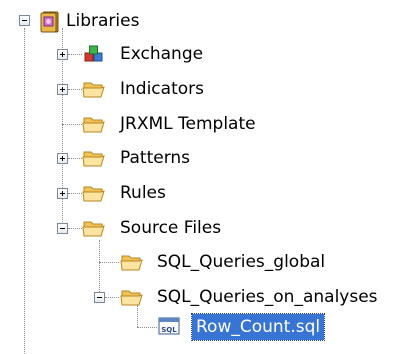  What do you see at coordinates (267, 297) in the screenshot?
I see `tree-item-sql-queries-on-analyses: SQL_Queries_on_analyses` at bounding box center [267, 297].